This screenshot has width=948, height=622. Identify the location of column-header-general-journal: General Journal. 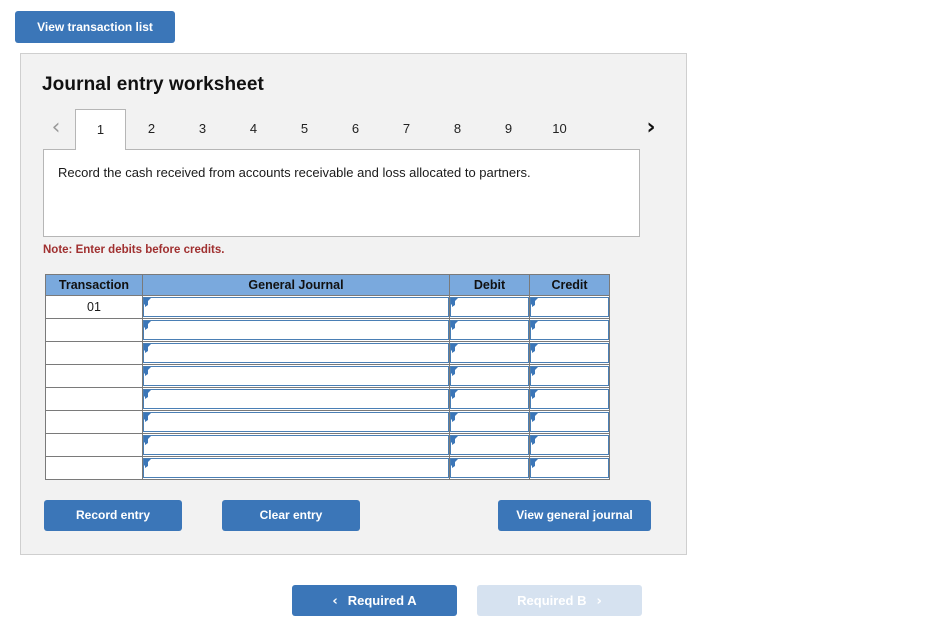
(296, 285).